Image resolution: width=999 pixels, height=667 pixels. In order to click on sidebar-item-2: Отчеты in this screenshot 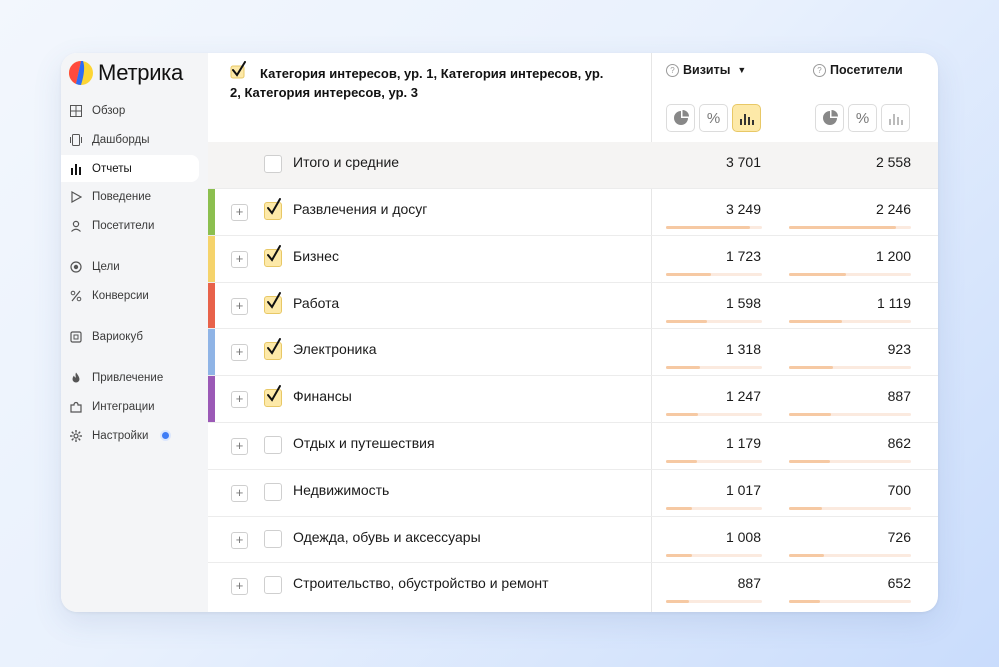, I will do `click(130, 168)`.